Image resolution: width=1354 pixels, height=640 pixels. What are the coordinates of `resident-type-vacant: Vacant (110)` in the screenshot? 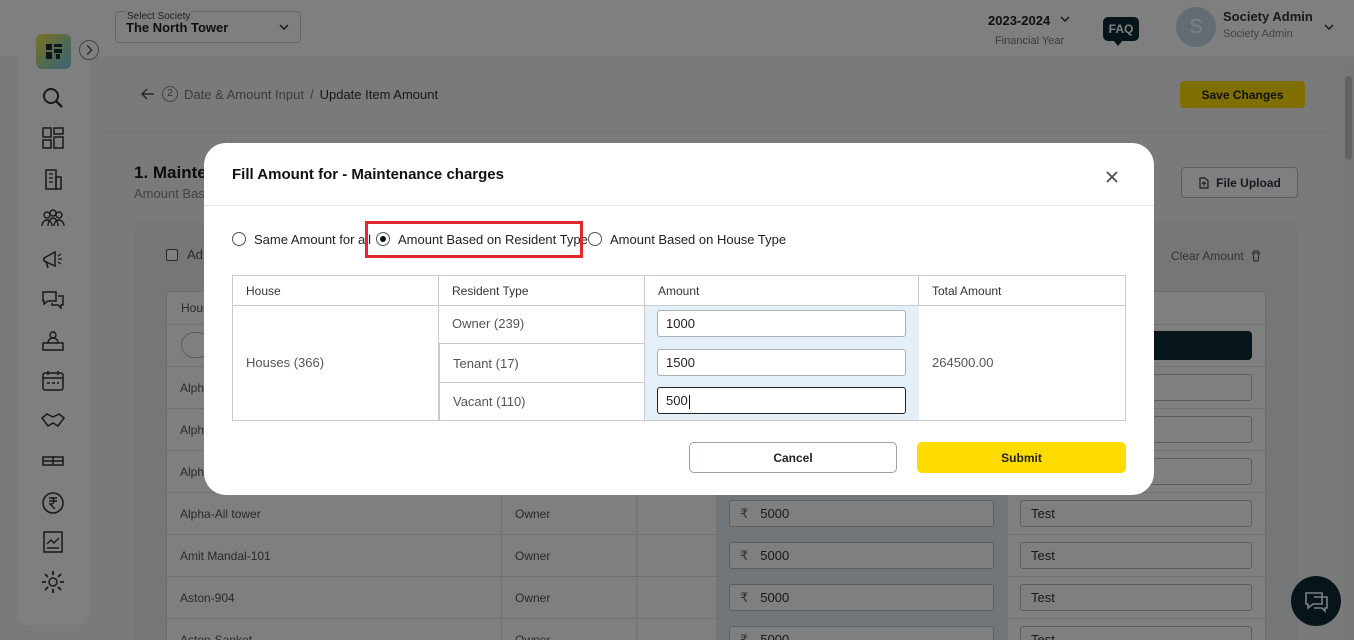 It's located at (542, 401).